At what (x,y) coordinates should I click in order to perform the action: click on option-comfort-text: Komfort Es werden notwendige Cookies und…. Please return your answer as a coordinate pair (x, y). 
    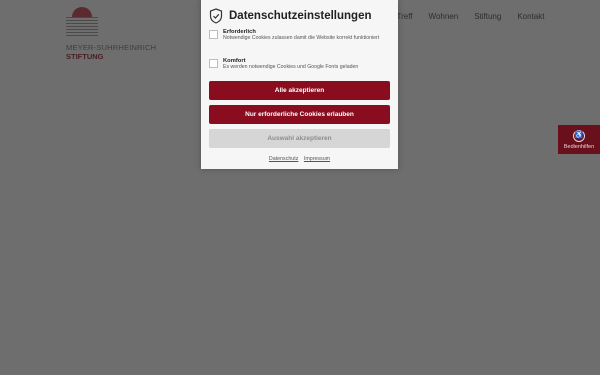
    Looking at the image, I should click on (290, 64).